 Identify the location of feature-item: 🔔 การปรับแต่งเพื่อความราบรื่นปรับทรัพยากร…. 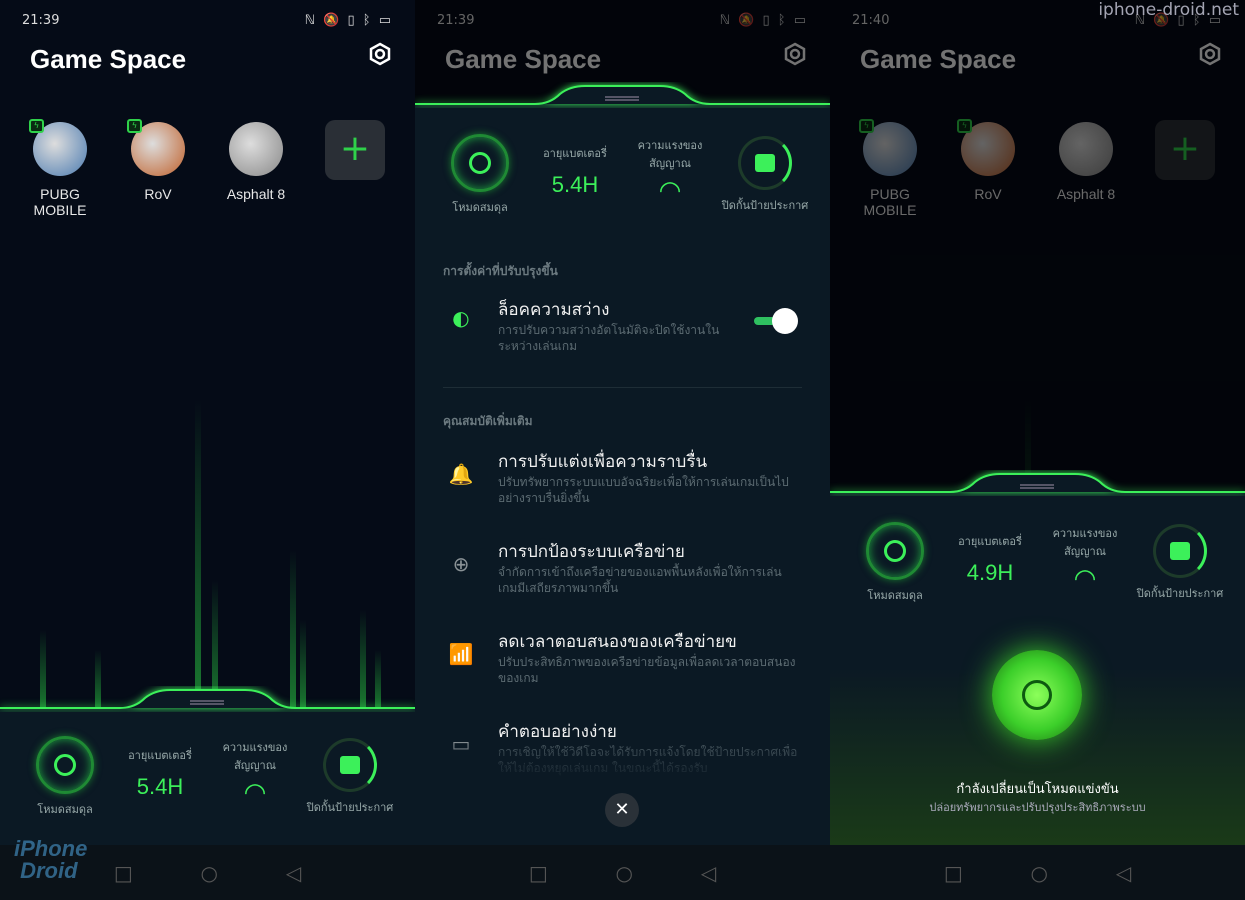
(622, 488).